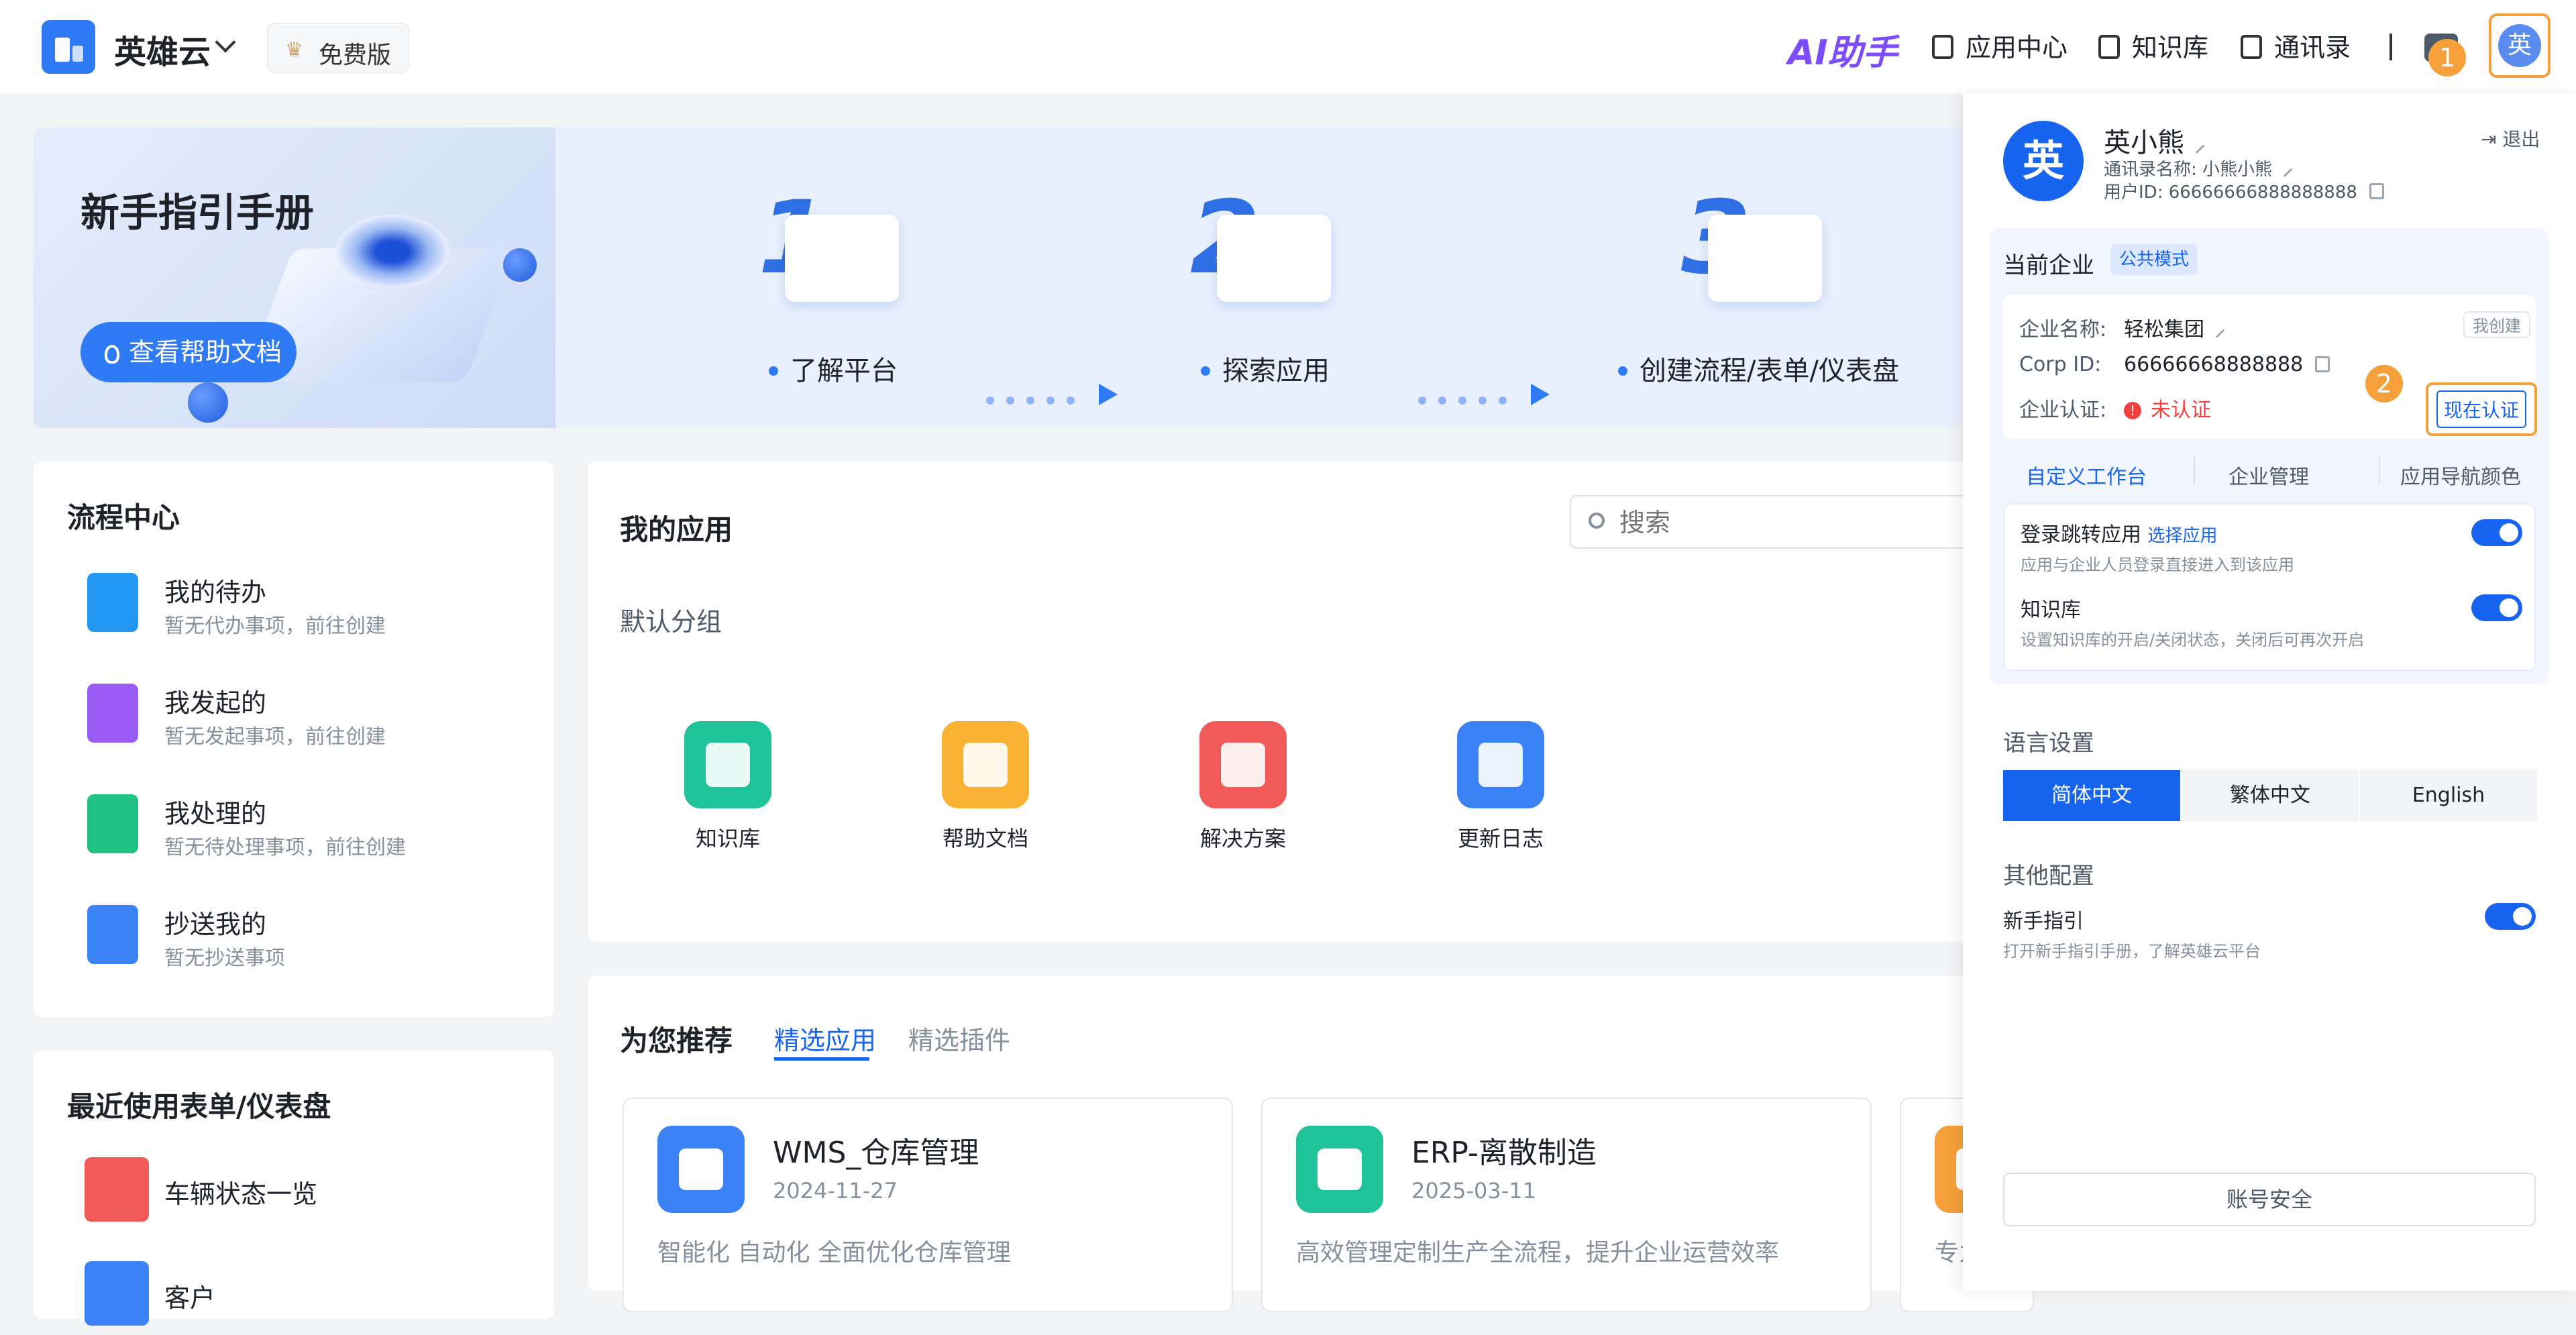 The height and width of the screenshot is (1335, 2576). I want to click on arrow-right-icon, so click(1108, 394).